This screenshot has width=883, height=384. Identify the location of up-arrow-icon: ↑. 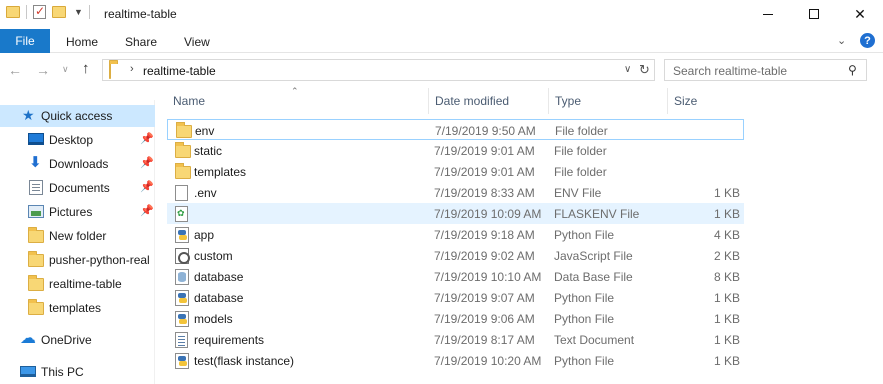
(86, 68).